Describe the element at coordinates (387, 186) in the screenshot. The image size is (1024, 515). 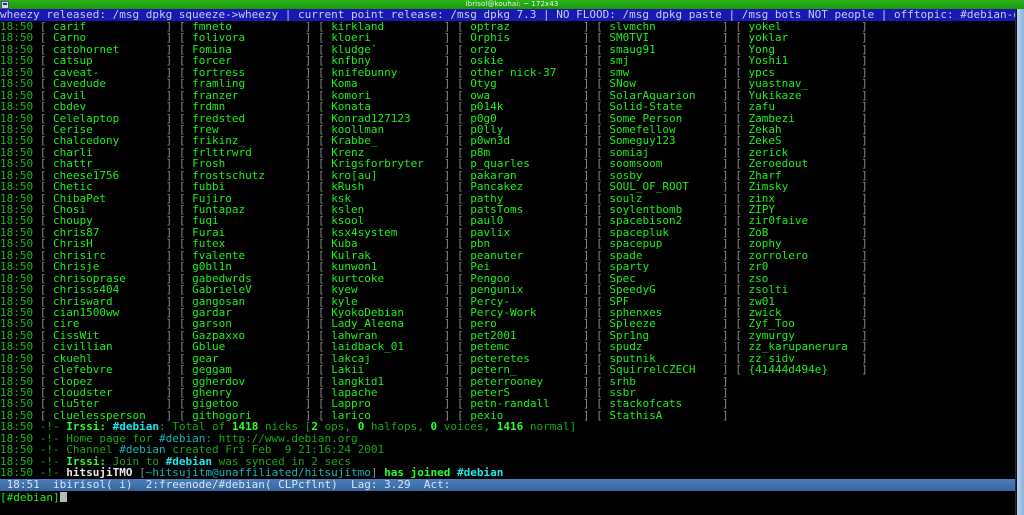
I see `nick-entry: kRush` at that location.